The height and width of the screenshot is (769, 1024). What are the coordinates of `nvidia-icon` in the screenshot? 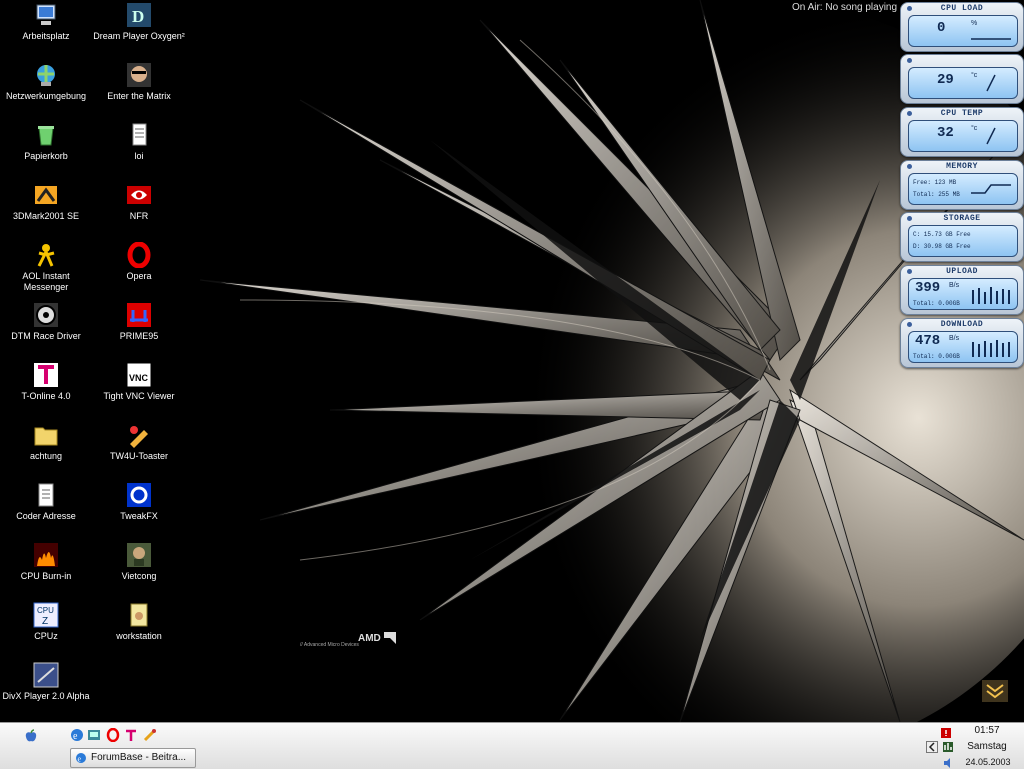 It's located at (139, 195).